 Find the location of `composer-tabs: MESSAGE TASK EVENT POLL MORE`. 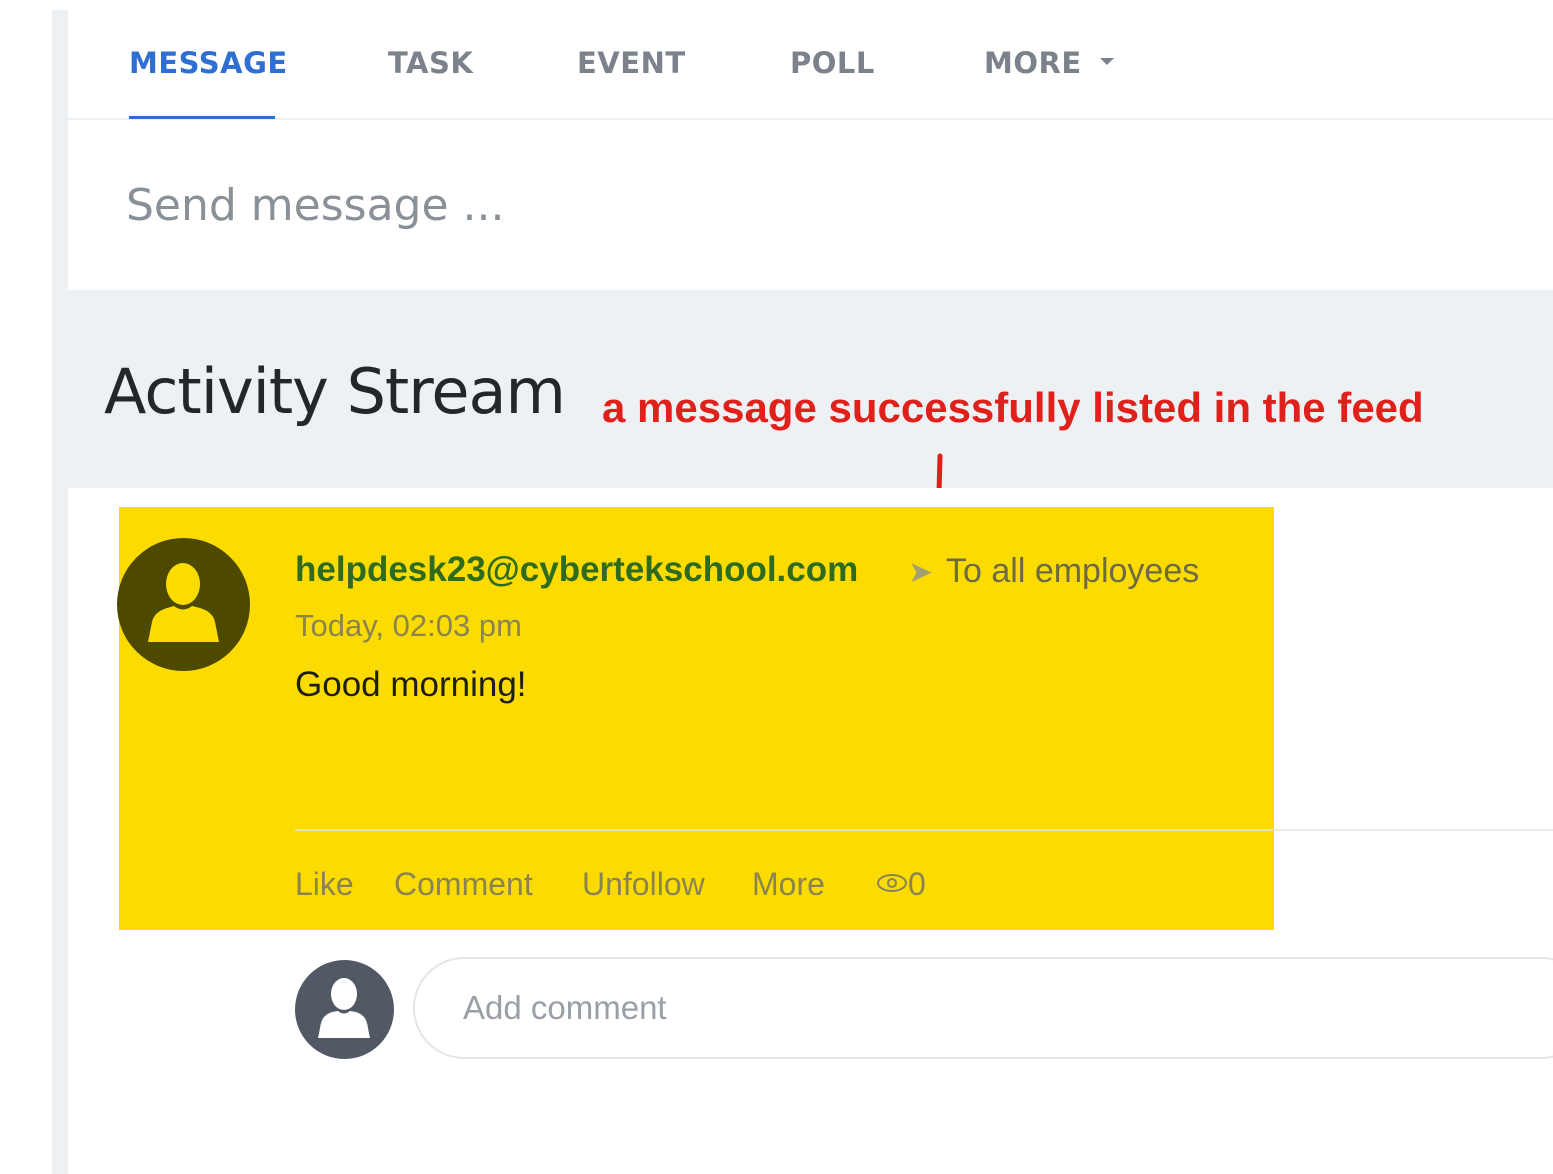

composer-tabs: MESSAGE TASK EVENT POLL MORE is located at coordinates (810, 65).